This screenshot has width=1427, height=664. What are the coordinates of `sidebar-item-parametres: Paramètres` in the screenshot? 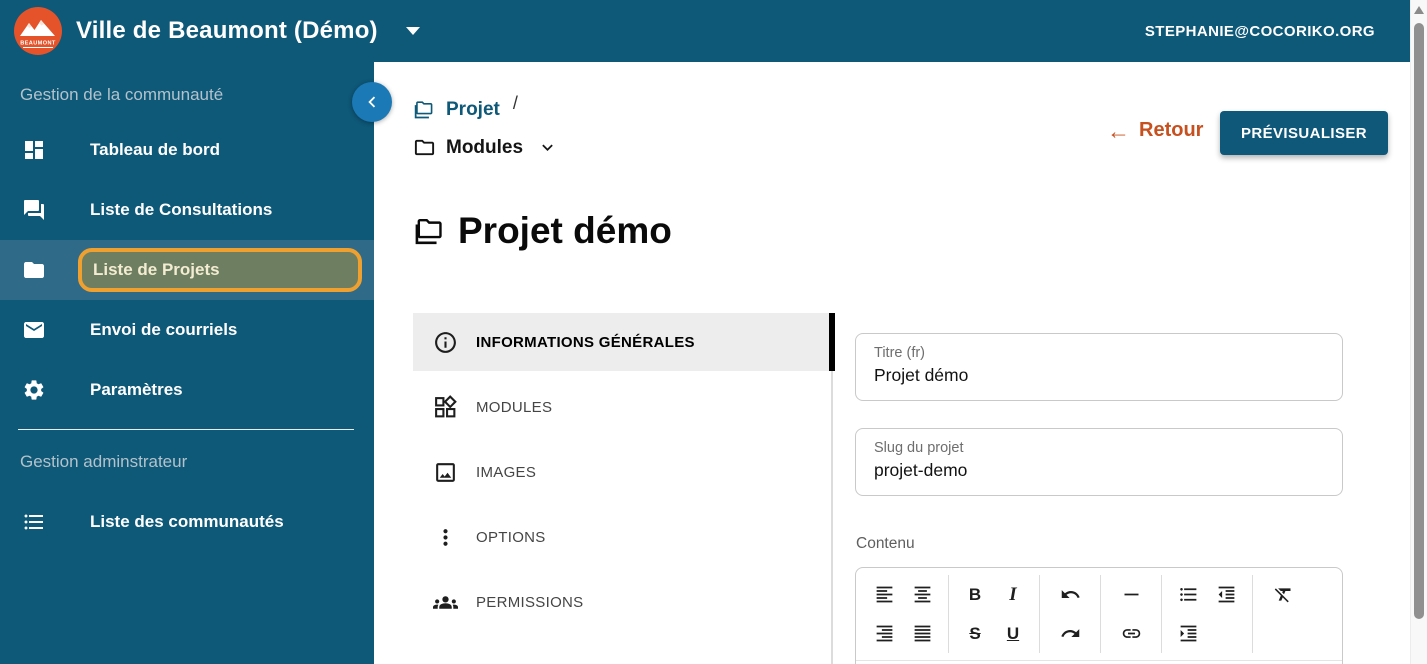 It's located at (187, 390).